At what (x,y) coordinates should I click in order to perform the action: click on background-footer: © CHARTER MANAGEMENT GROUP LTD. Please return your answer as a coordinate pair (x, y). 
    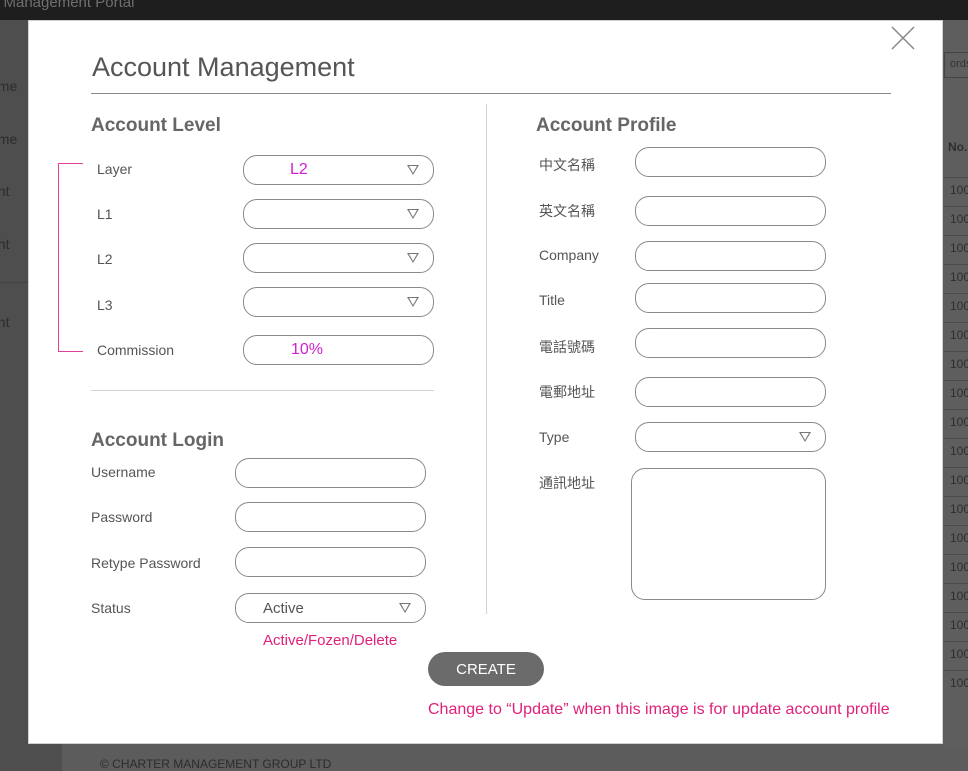
    Looking at the image, I should click on (216, 764).